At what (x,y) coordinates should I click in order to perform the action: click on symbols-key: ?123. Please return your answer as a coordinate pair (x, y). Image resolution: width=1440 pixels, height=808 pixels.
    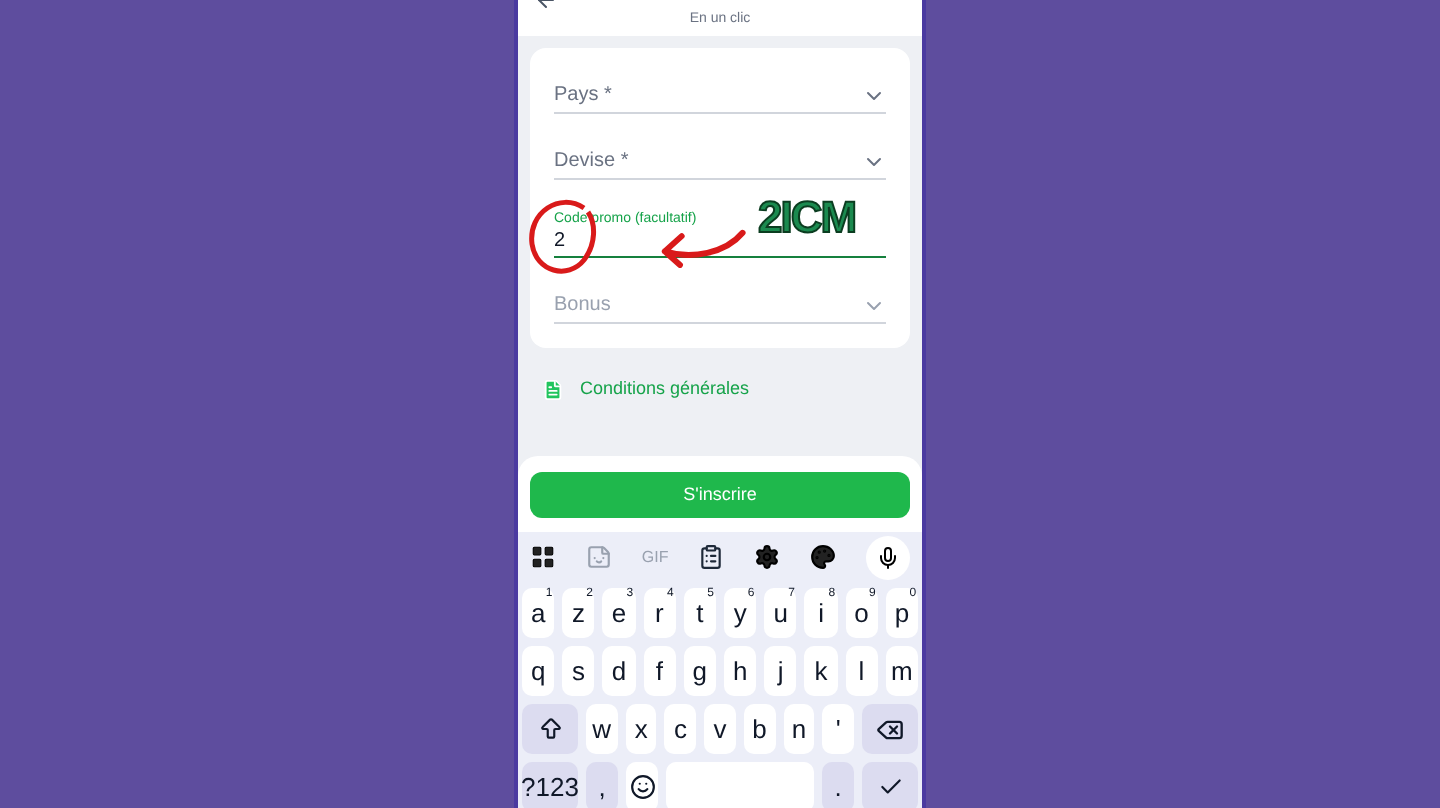
    Looking at the image, I should click on (550, 785).